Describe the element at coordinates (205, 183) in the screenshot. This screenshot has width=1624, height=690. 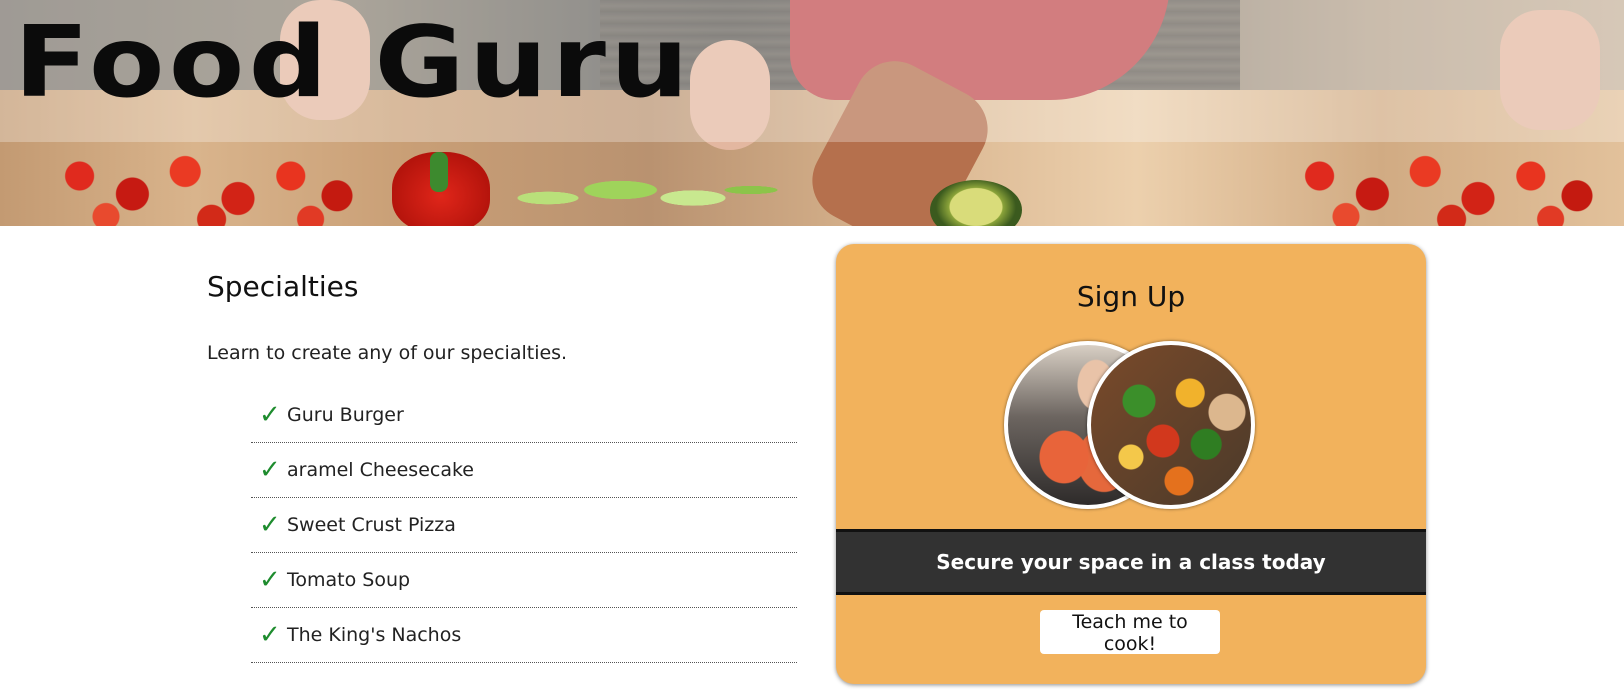
I see `banner-chopped-peppers-left` at that location.